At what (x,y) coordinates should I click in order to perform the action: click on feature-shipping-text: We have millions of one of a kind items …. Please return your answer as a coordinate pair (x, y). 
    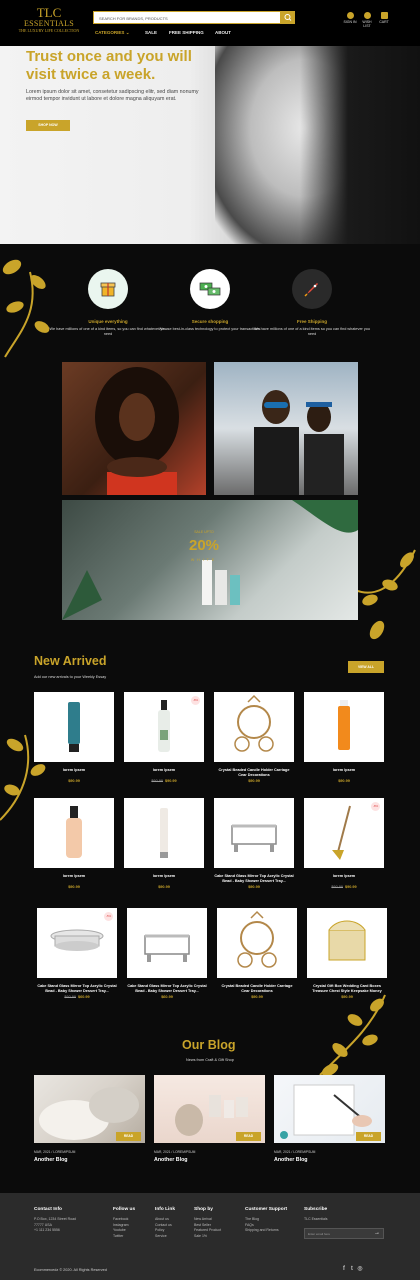
    Looking at the image, I should click on (311, 331).